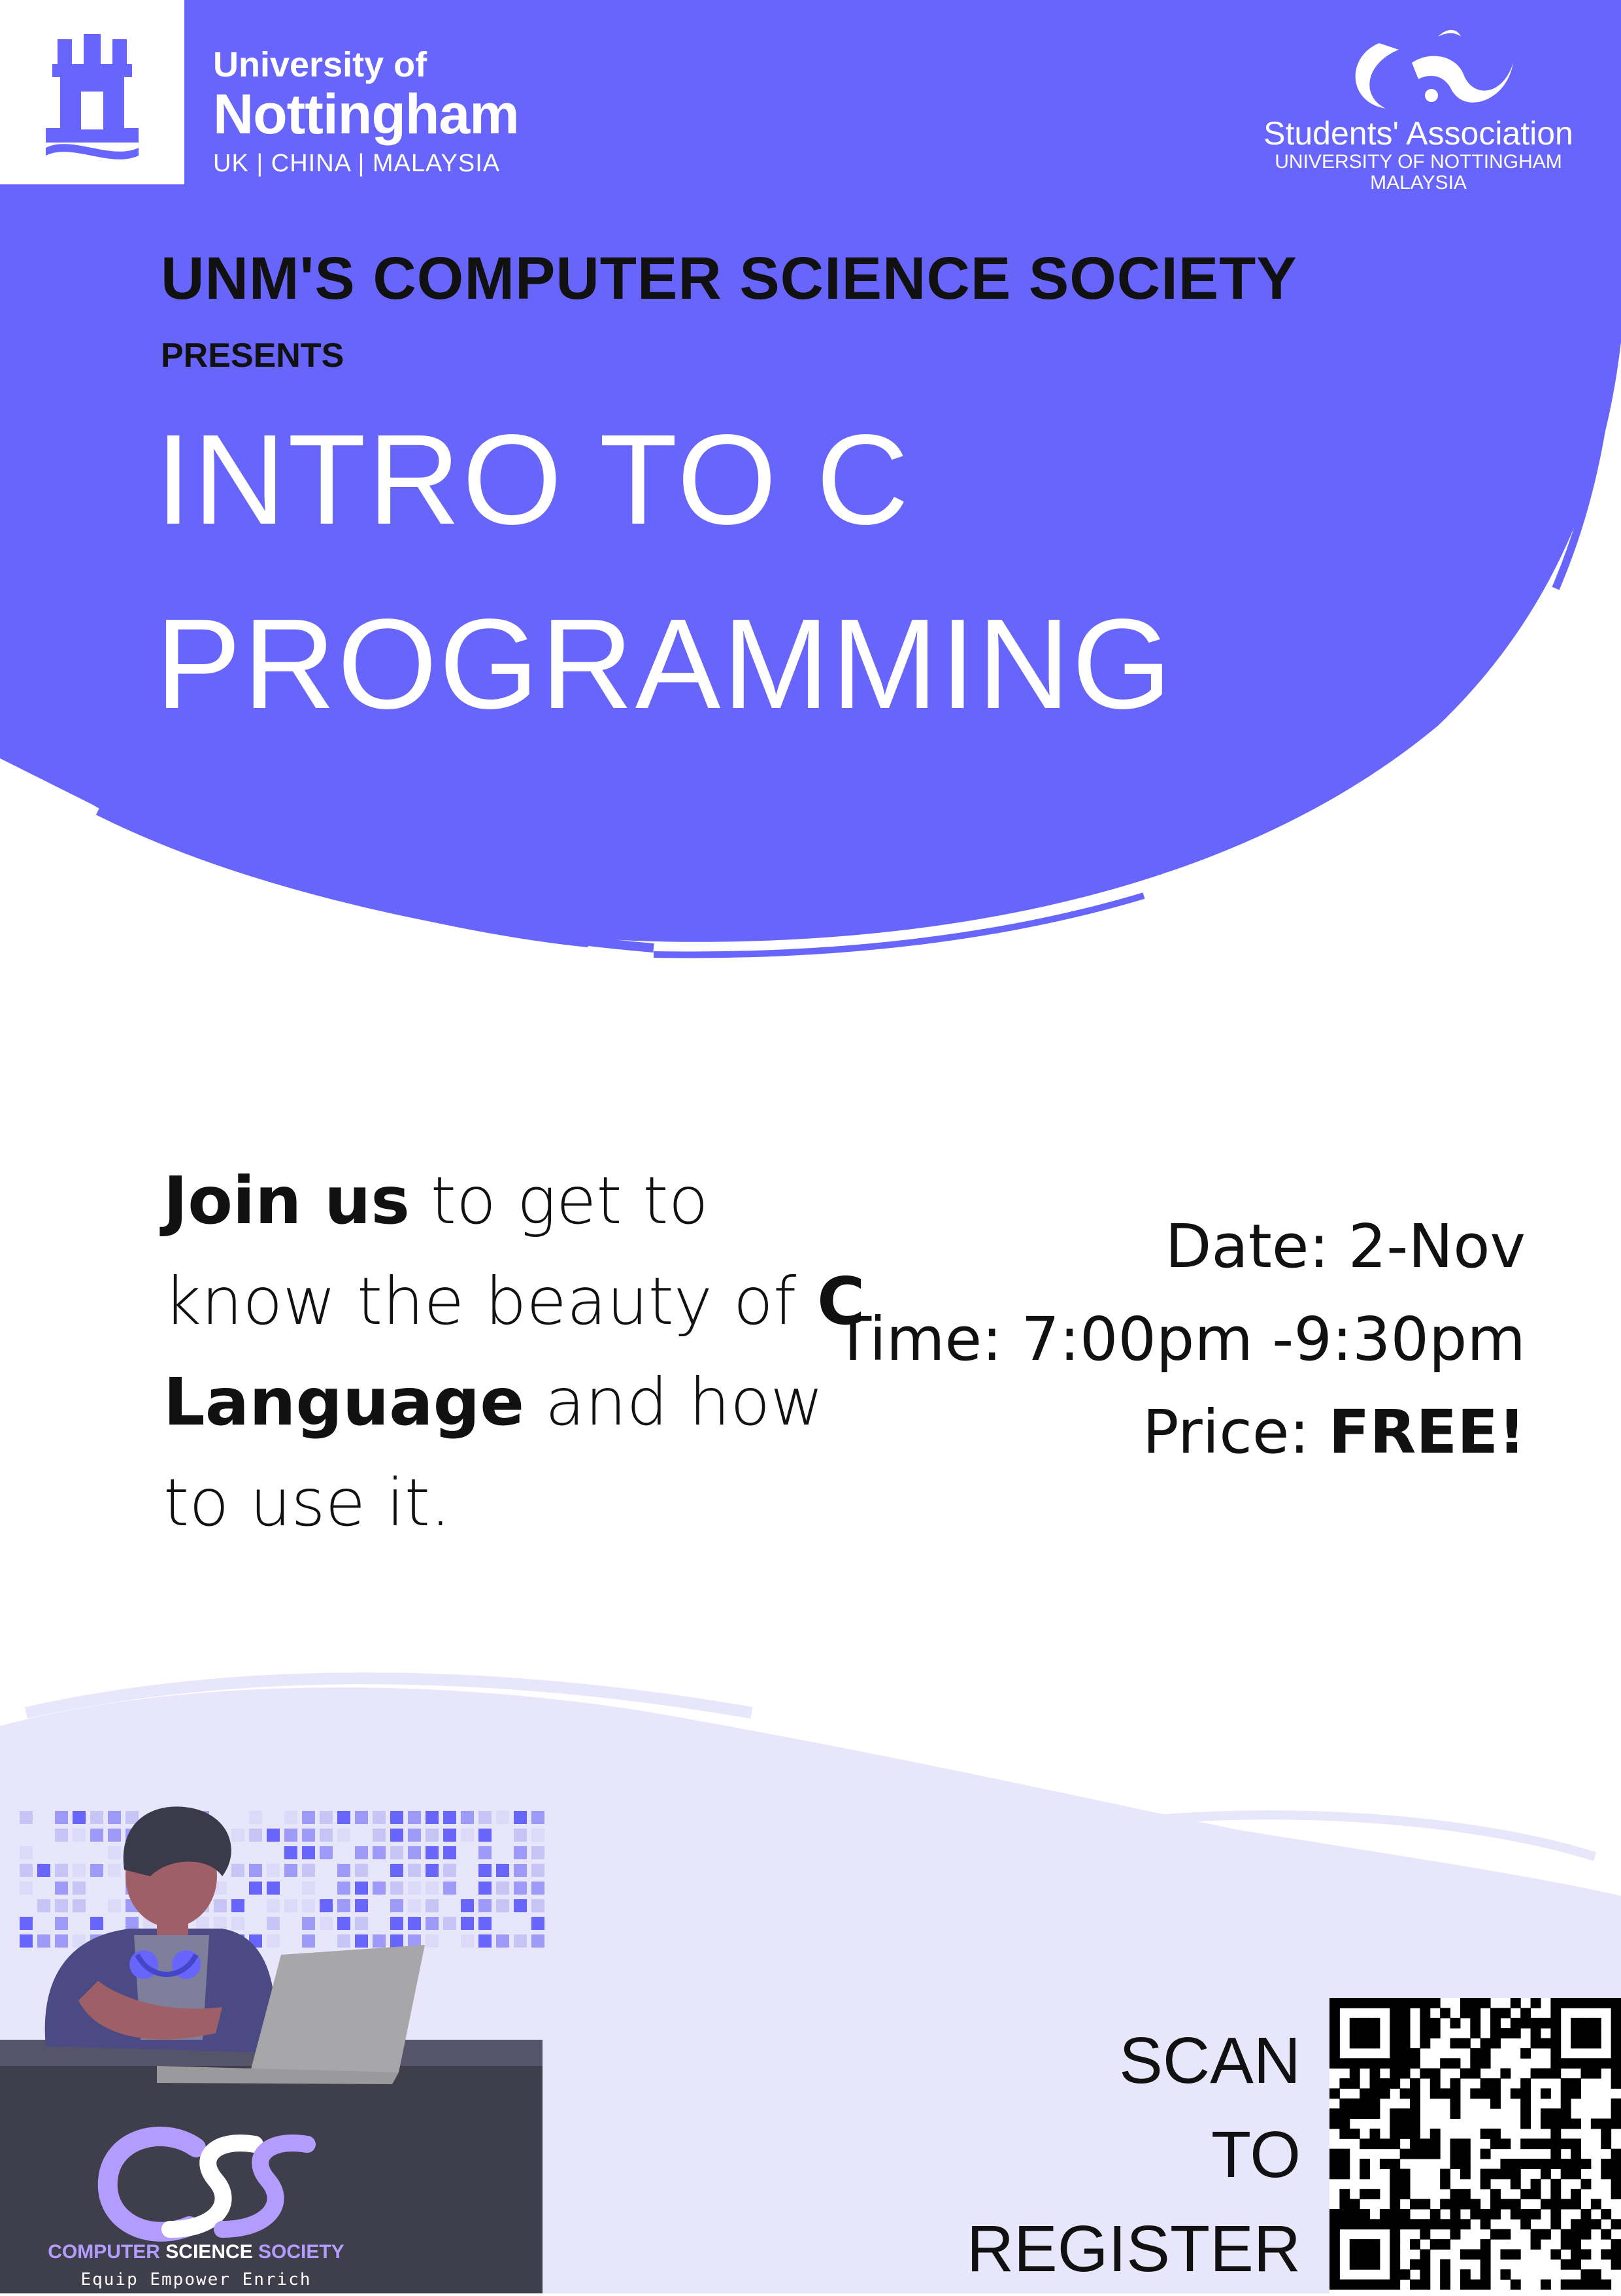 The image size is (1621, 2296). What do you see at coordinates (1475, 2145) in the screenshot?
I see `registration-qr-code` at bounding box center [1475, 2145].